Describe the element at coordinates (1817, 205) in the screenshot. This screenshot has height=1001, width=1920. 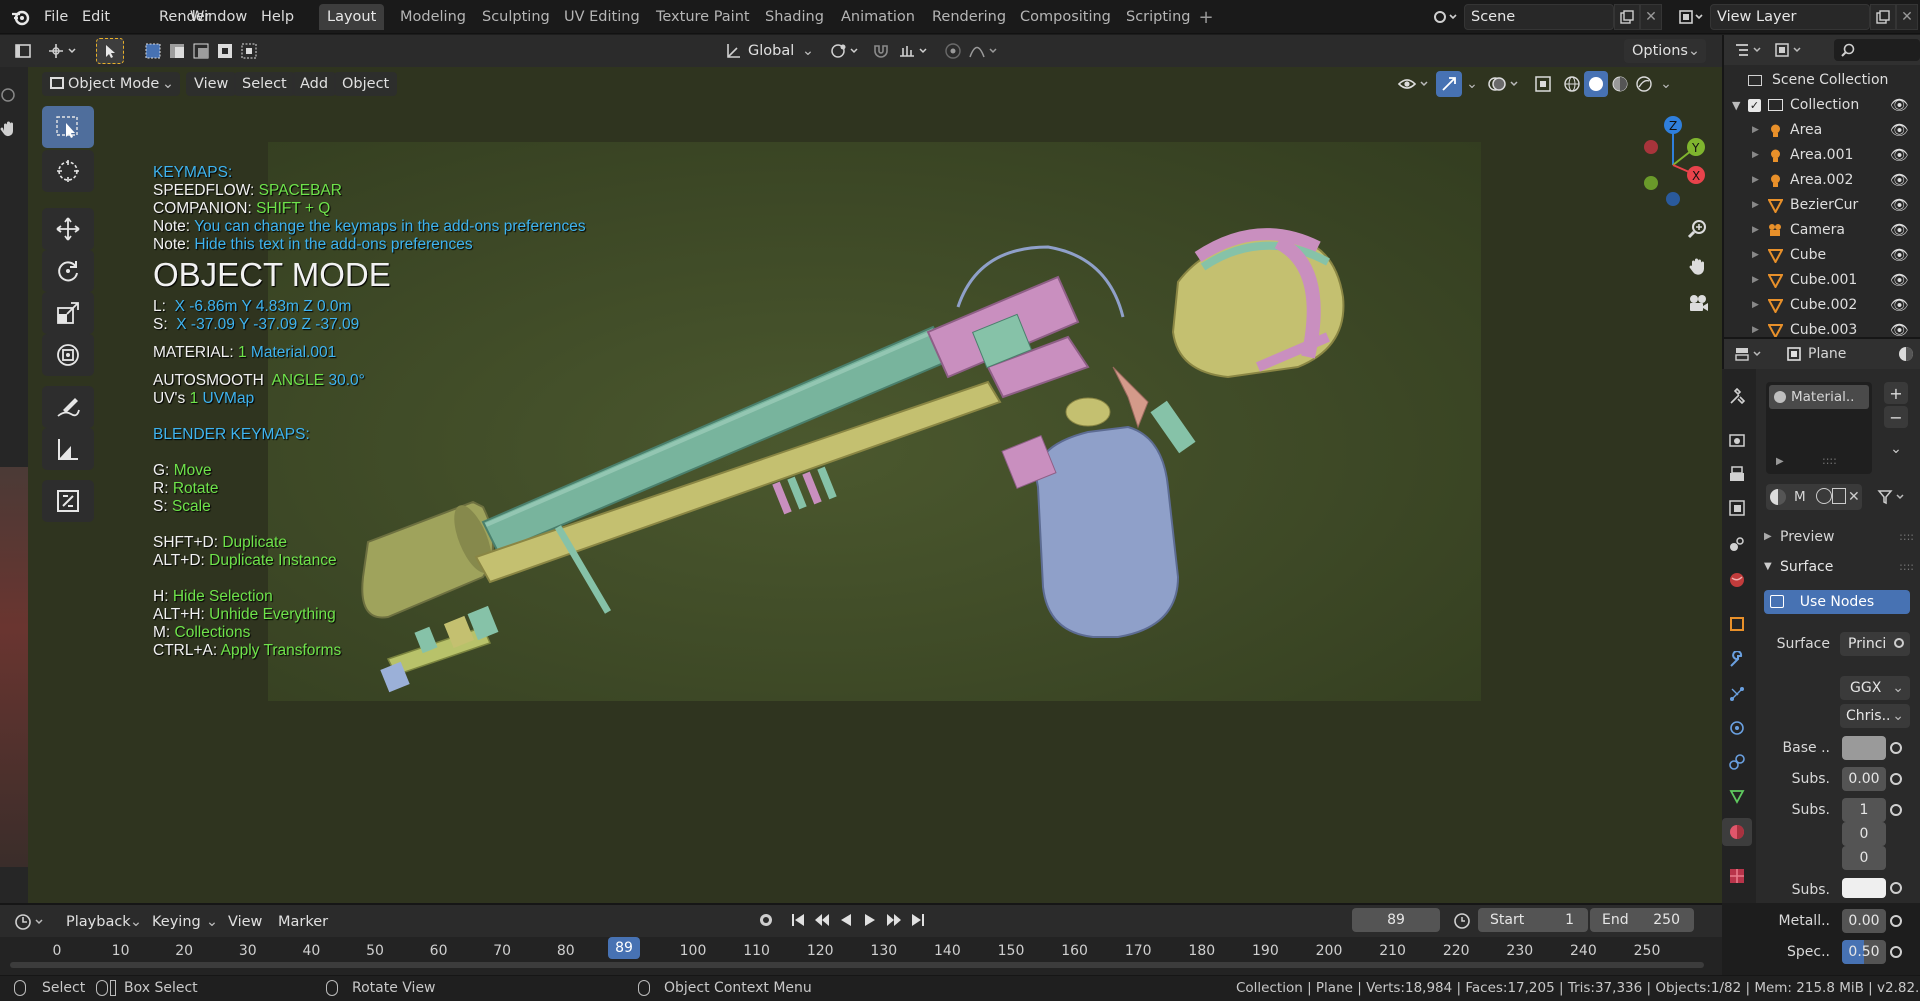
I see `outliner-item: ▶ BezierCur 👁` at that location.